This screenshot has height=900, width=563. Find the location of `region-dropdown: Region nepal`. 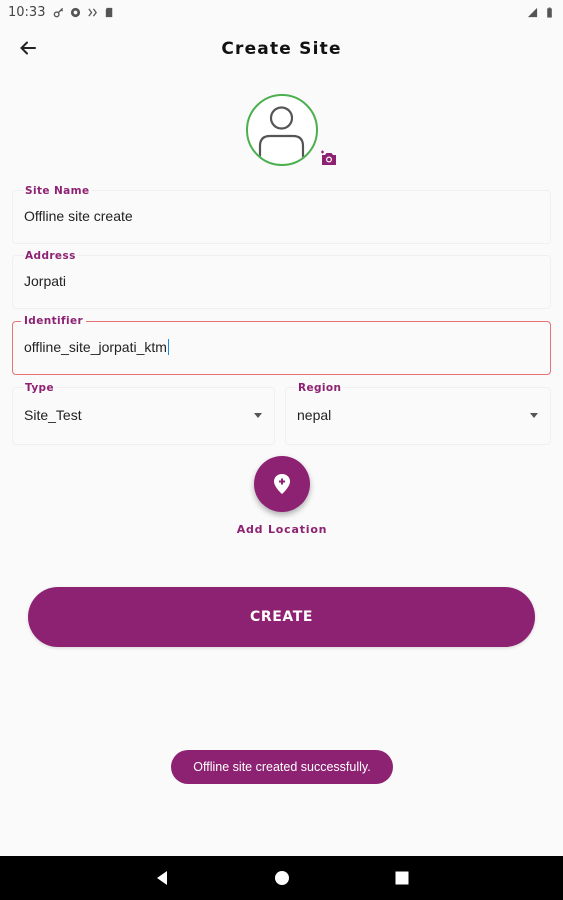

region-dropdown: Region nepal is located at coordinates (418, 413).